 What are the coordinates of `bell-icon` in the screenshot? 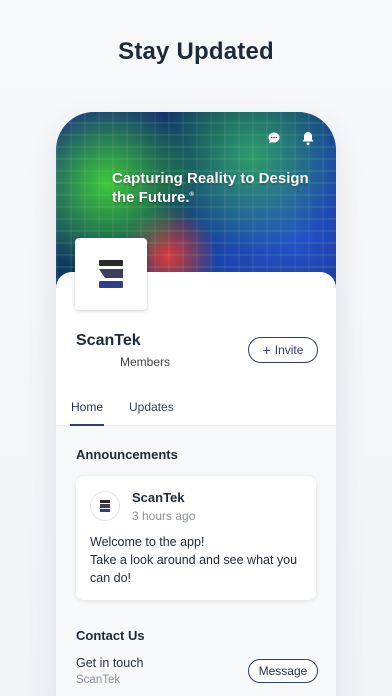 It's located at (308, 138).